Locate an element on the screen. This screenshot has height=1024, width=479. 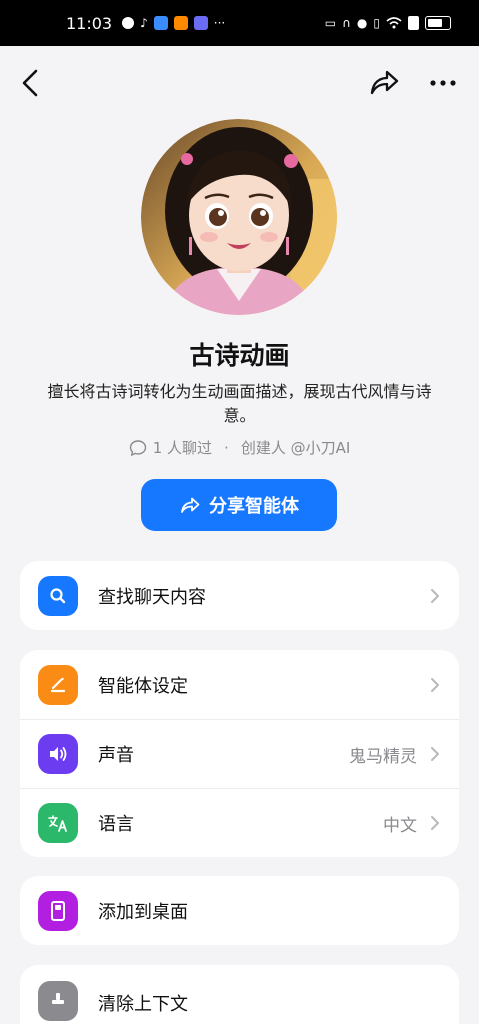
speaker-icon is located at coordinates (58, 754).